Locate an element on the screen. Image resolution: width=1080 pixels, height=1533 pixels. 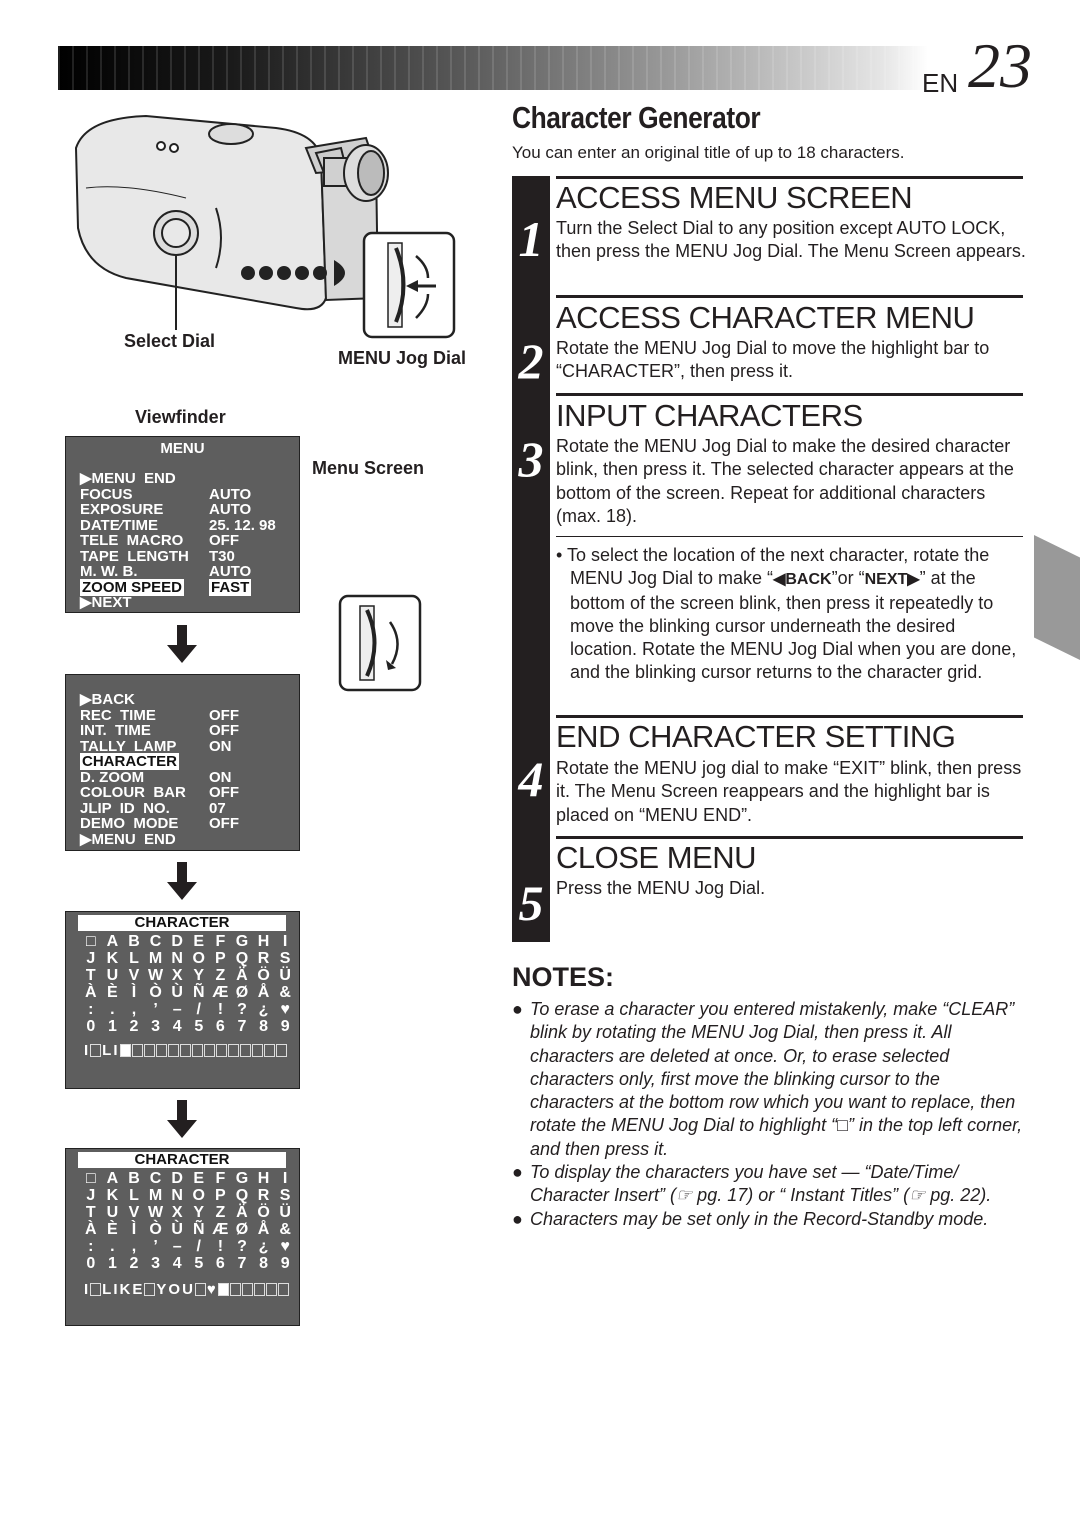
osd-menu-item: FOCUS is located at coordinates (106, 494).